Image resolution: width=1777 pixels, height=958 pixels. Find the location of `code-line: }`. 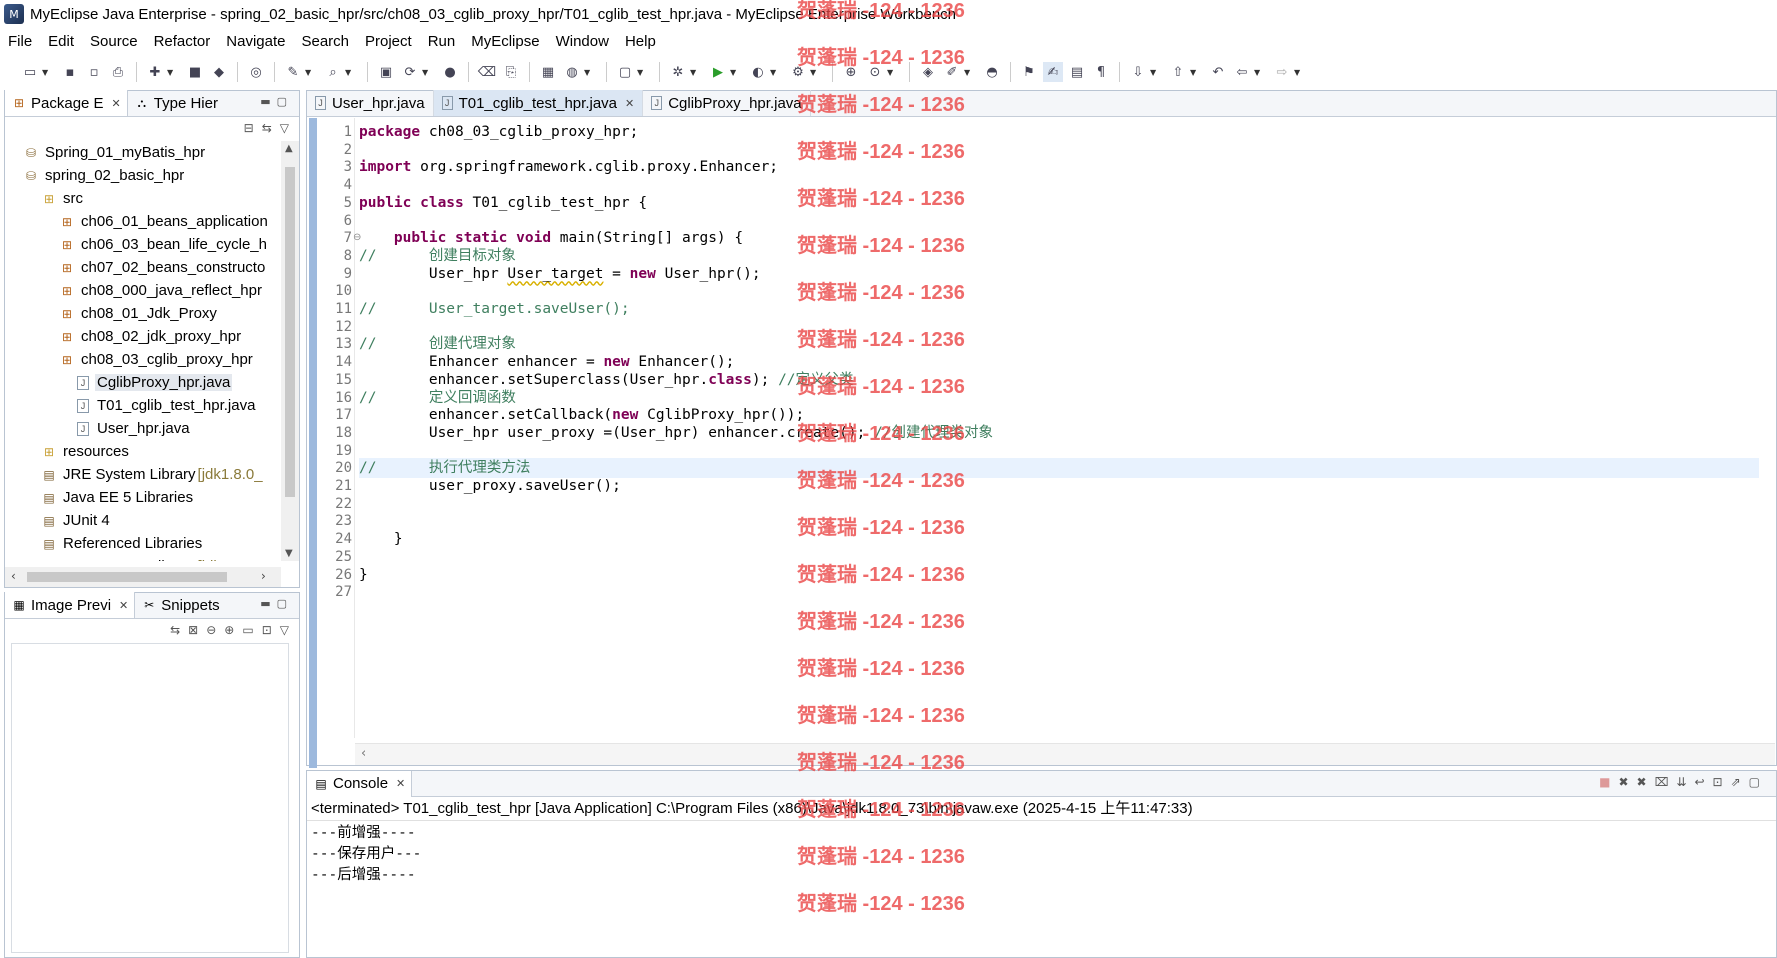

code-line: } is located at coordinates (363, 575).